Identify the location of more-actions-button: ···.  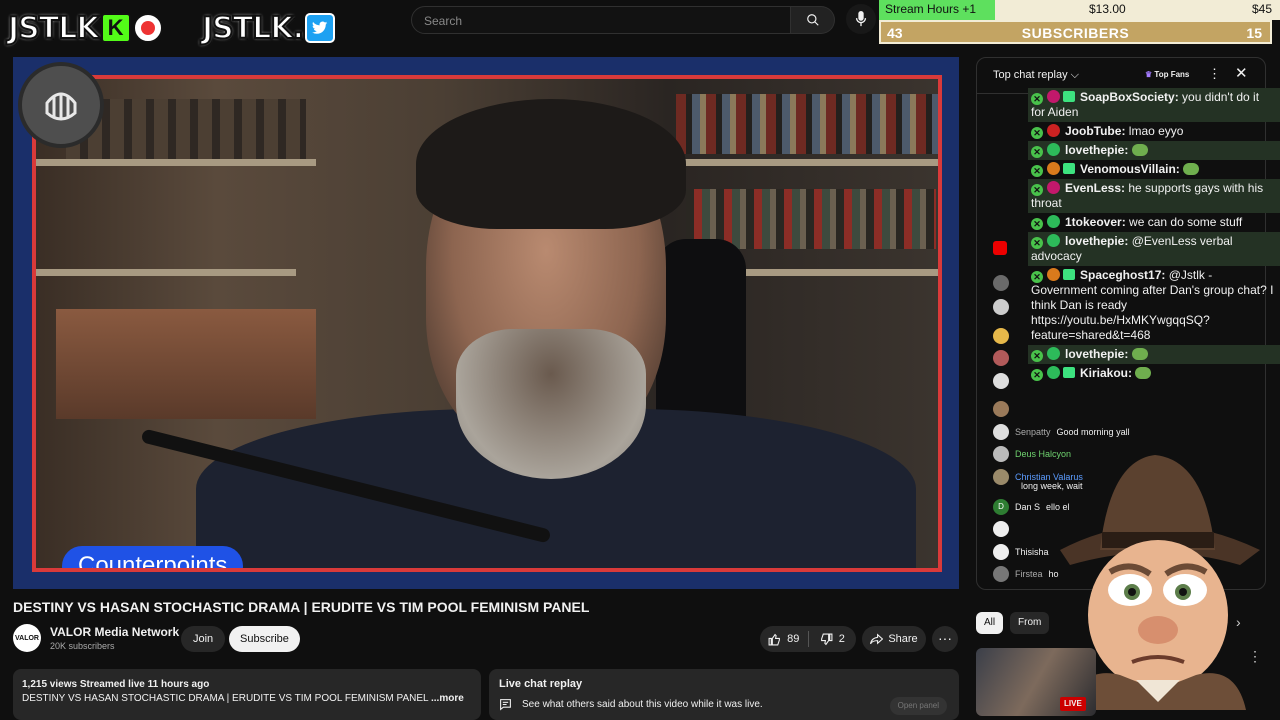
(945, 639).